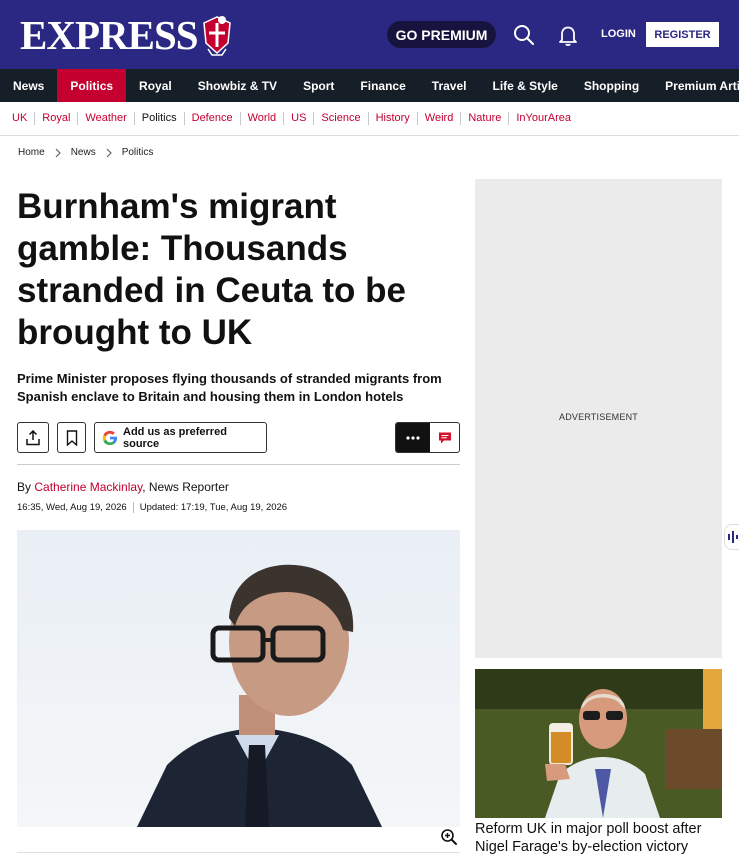  What do you see at coordinates (20, 118) in the screenshot?
I see `subnav-item-uk: UK` at bounding box center [20, 118].